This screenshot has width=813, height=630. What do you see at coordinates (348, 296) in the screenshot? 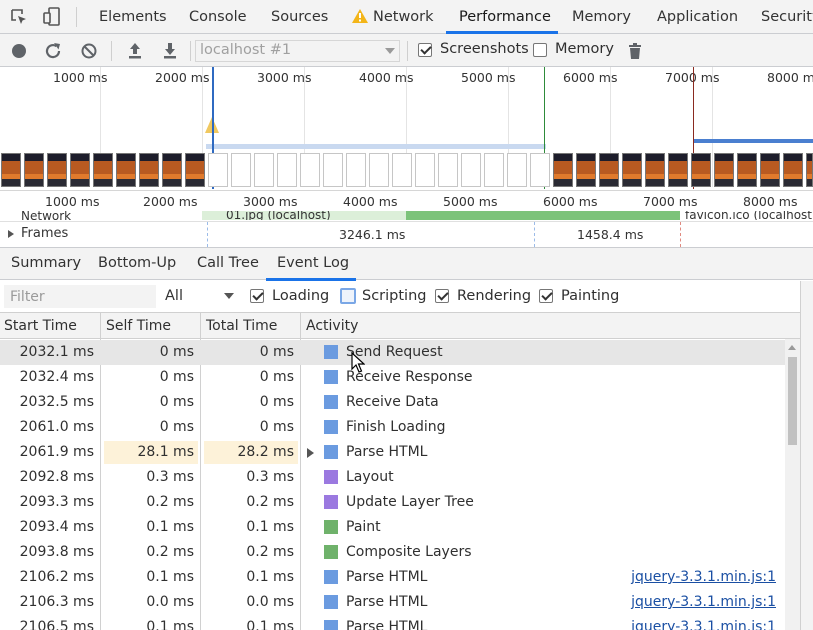
I see `scripting-checkbox` at bounding box center [348, 296].